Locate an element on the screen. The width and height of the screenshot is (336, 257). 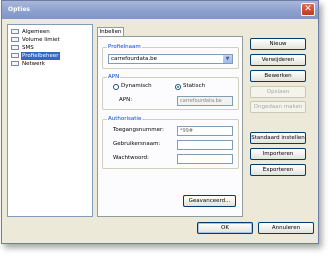
close-icon: ✕ is located at coordinates (308, 9).